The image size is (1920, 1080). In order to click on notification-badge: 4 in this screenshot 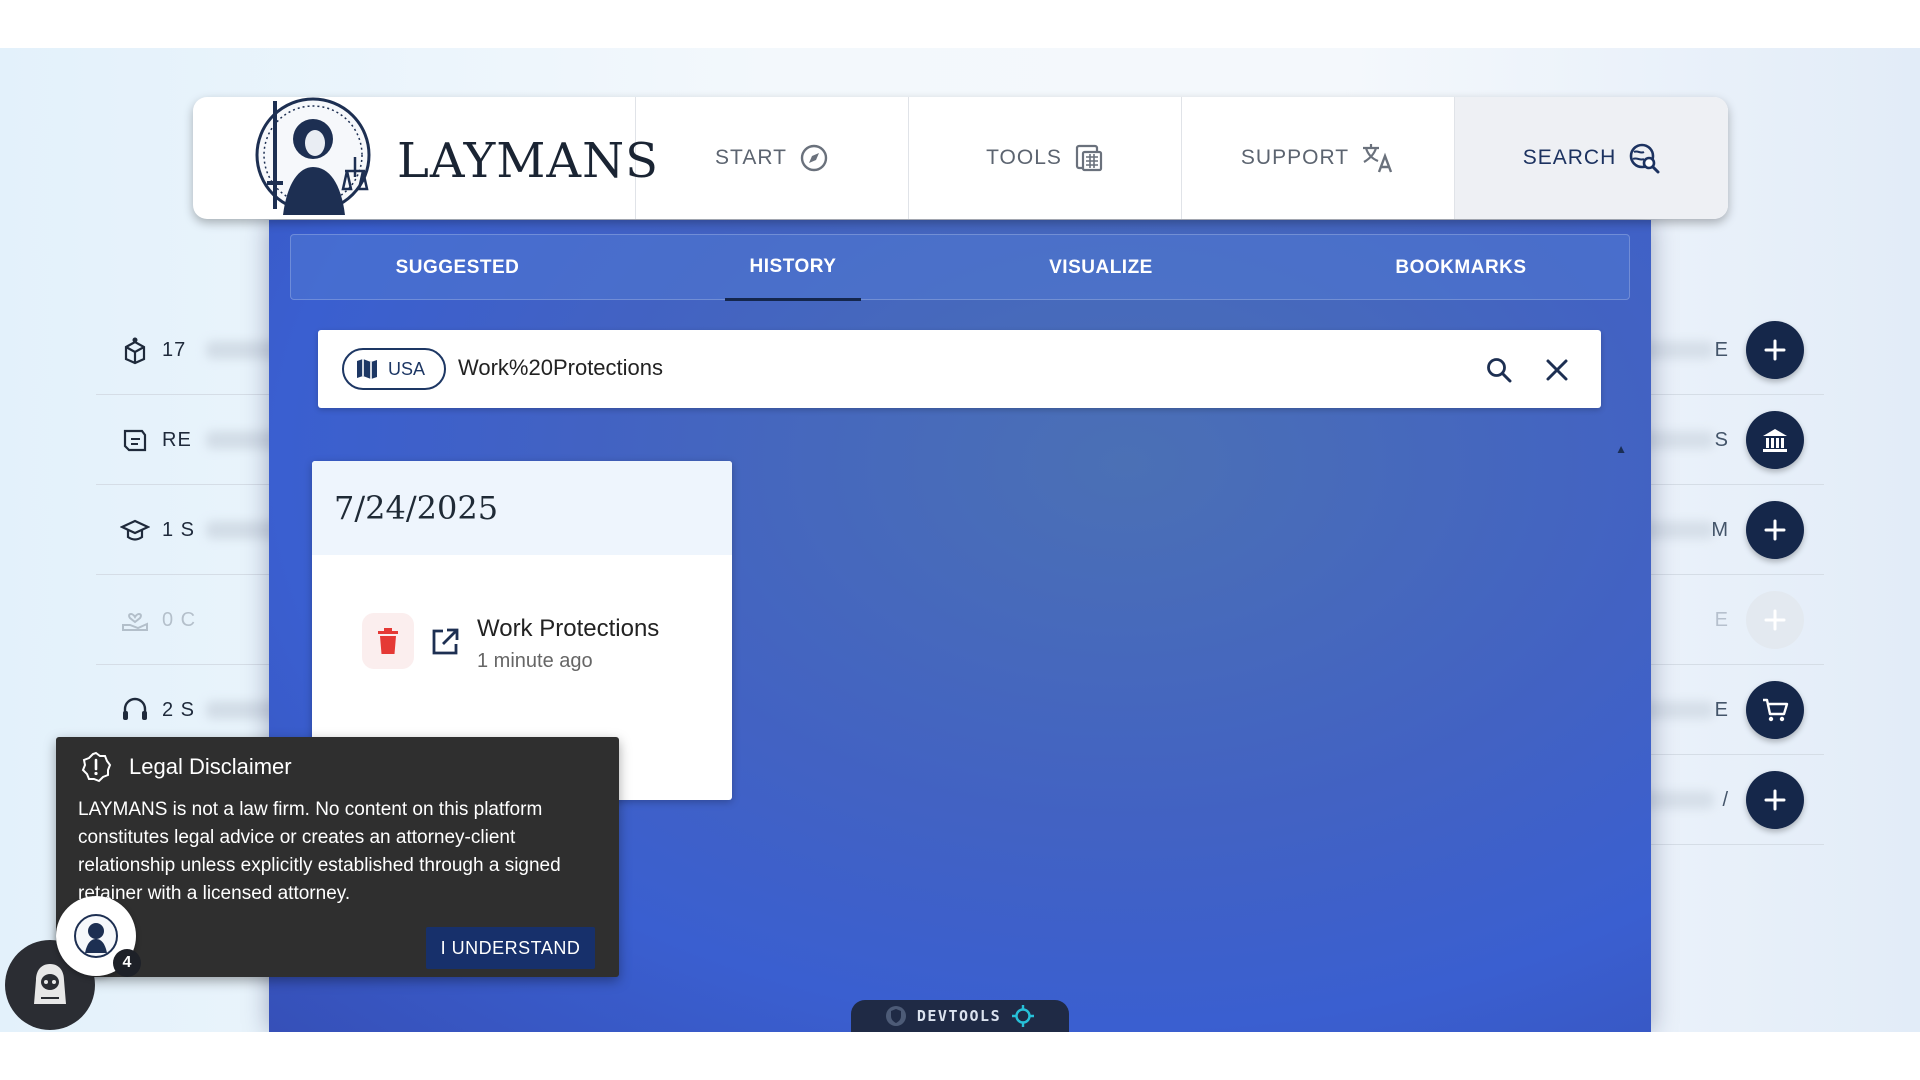, I will do `click(127, 963)`.